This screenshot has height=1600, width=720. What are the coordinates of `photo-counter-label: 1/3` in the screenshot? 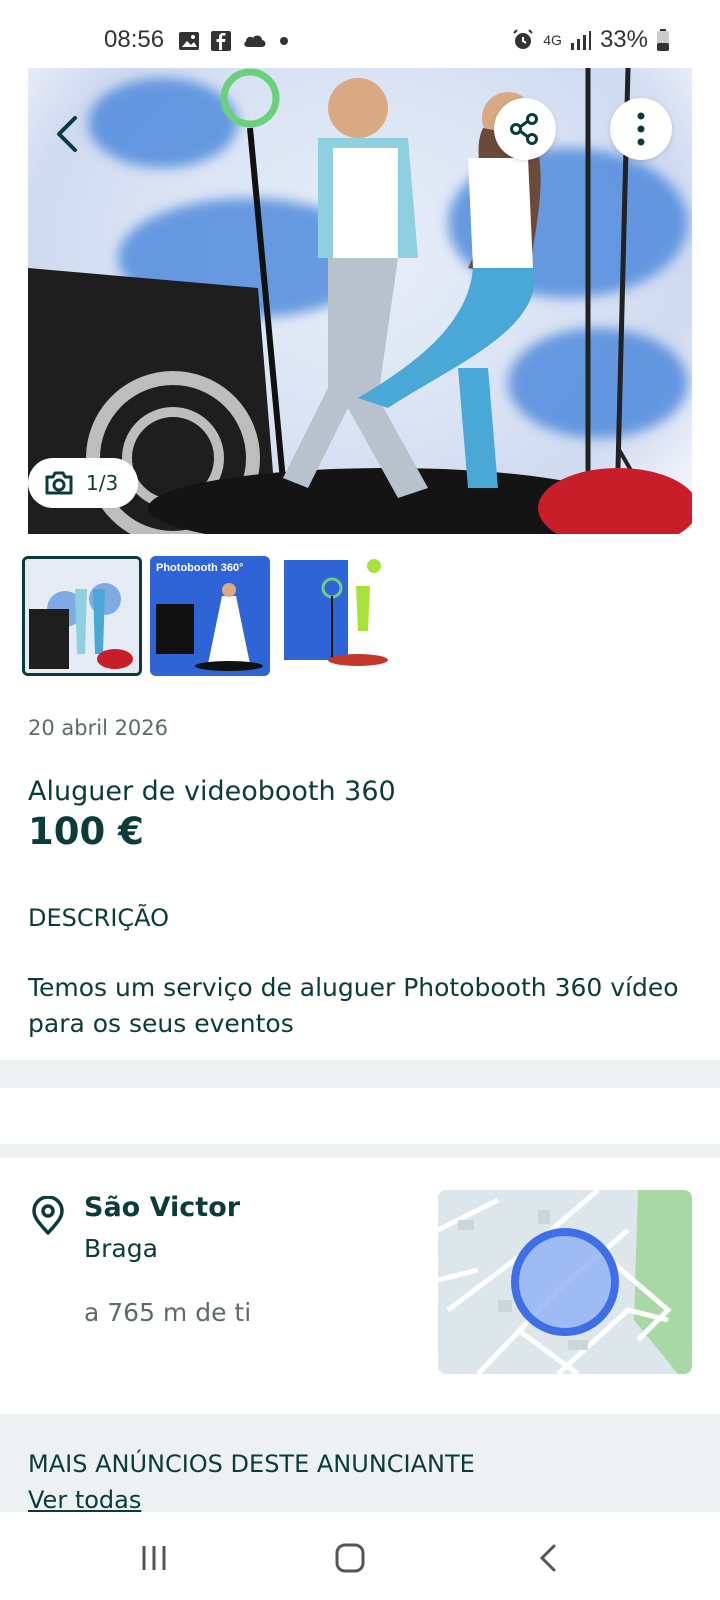 It's located at (102, 483).